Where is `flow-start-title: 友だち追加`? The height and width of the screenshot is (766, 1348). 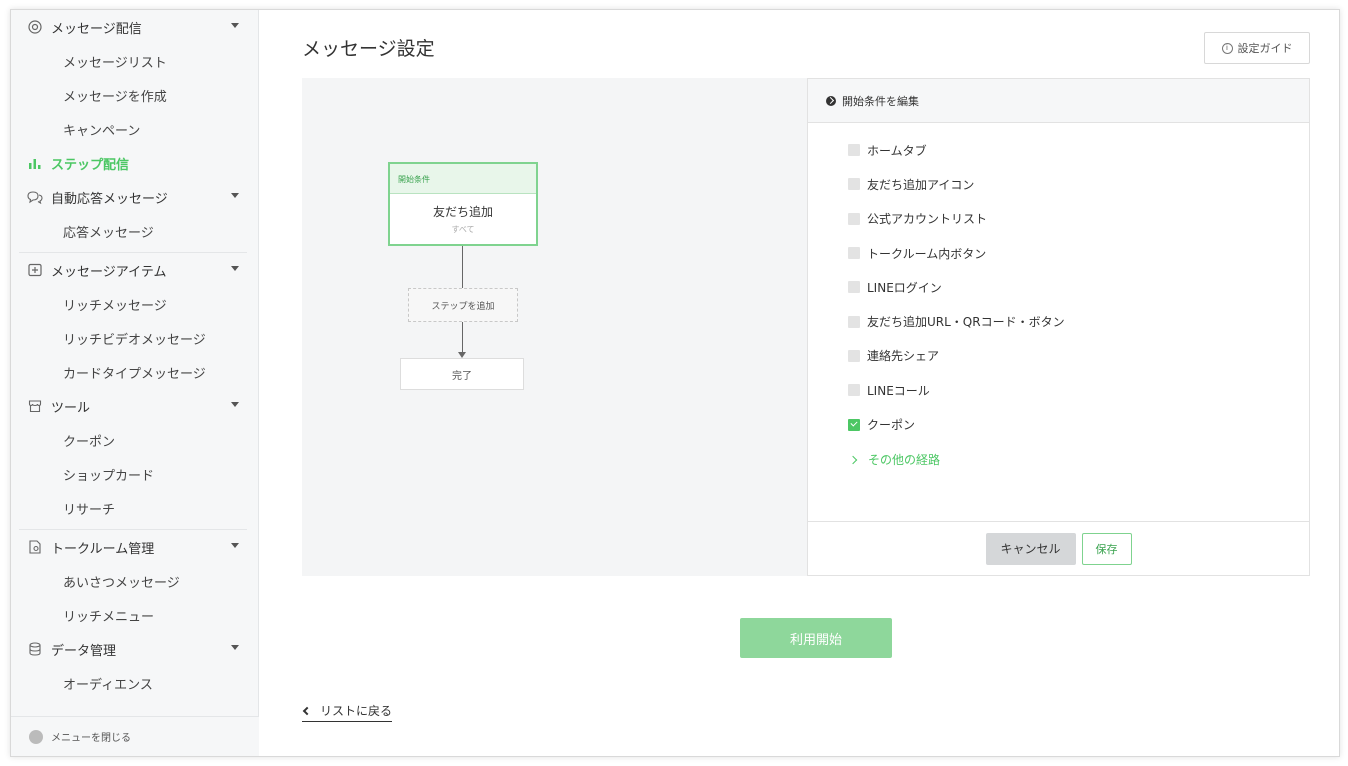
flow-start-title: 友だち追加 is located at coordinates (462, 212).